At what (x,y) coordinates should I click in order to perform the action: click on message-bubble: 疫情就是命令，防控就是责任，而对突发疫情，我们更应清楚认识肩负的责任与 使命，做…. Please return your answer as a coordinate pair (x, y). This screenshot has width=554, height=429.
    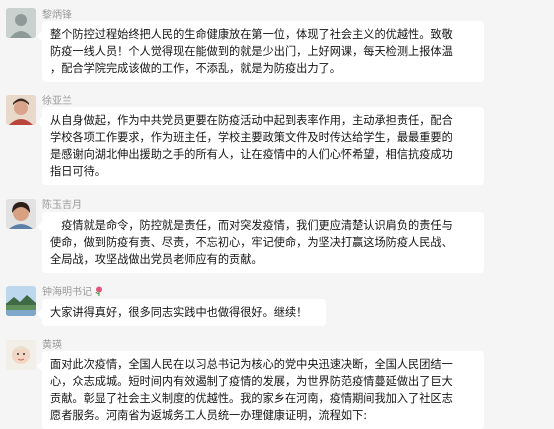
    Looking at the image, I should click on (260, 242).